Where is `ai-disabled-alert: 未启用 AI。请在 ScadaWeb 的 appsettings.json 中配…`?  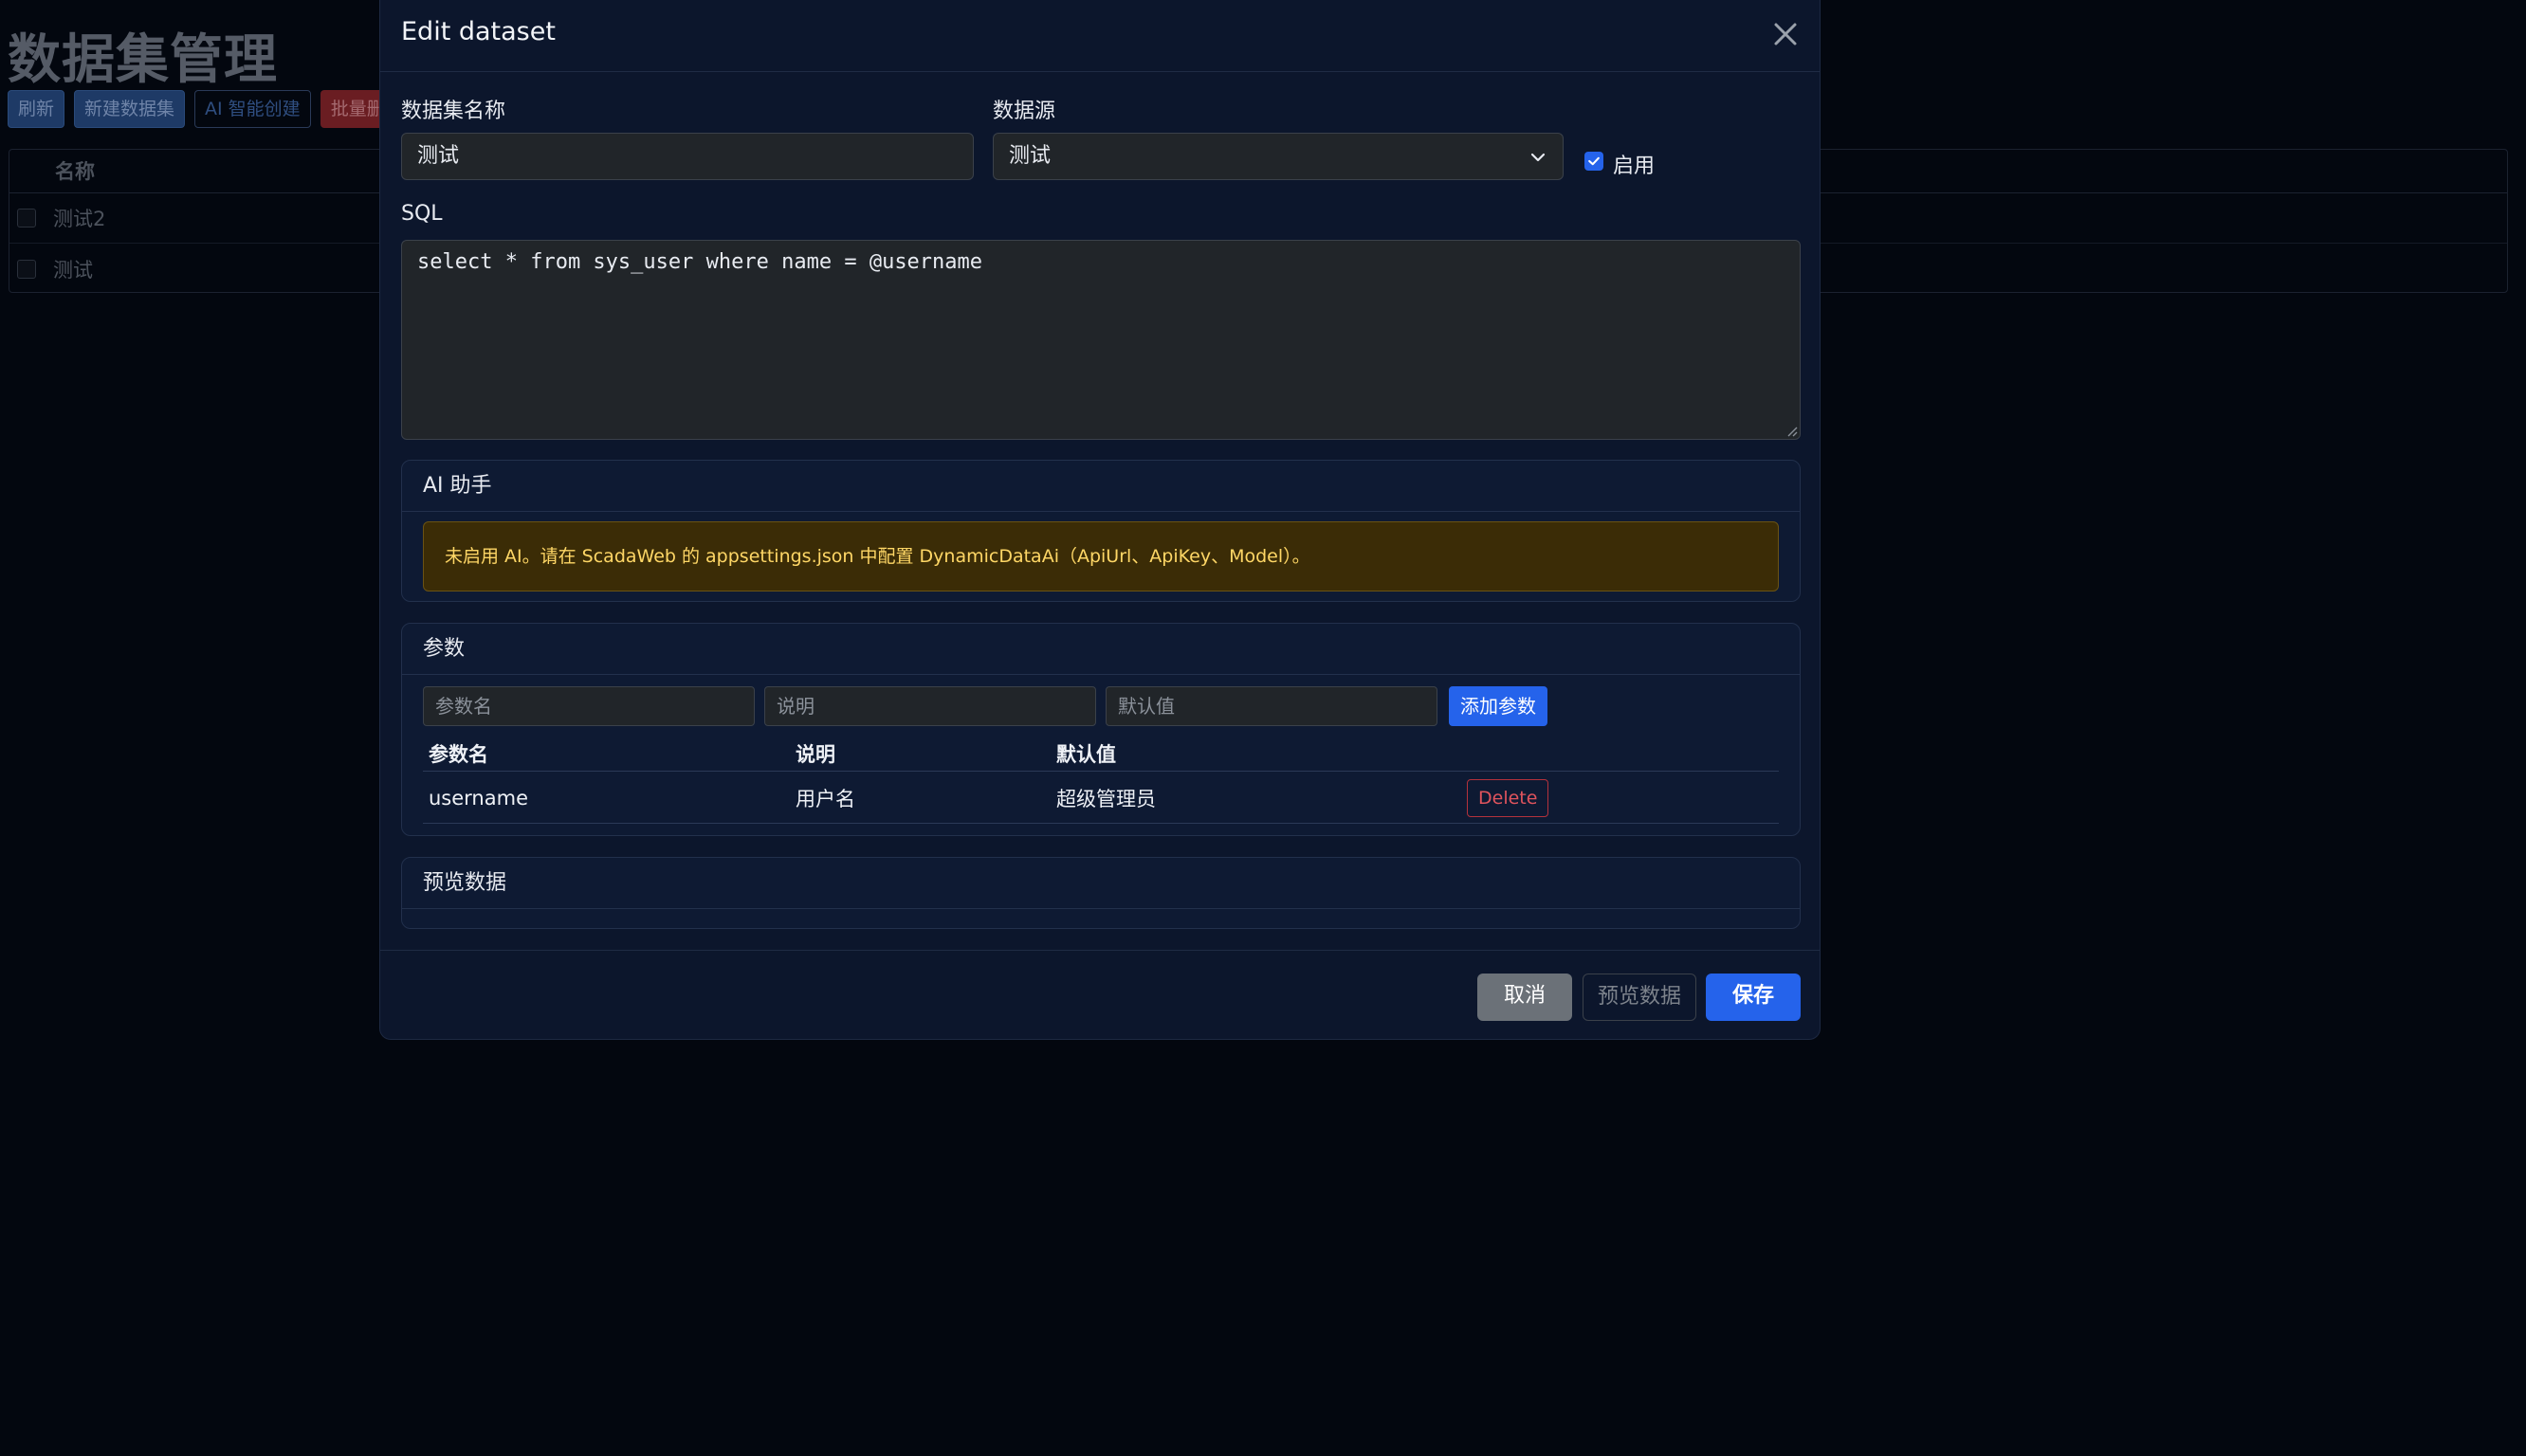
ai-disabled-alert: 未启用 AI。请在 ScadaWeb 的 appsettings.json 中配… is located at coordinates (1101, 556).